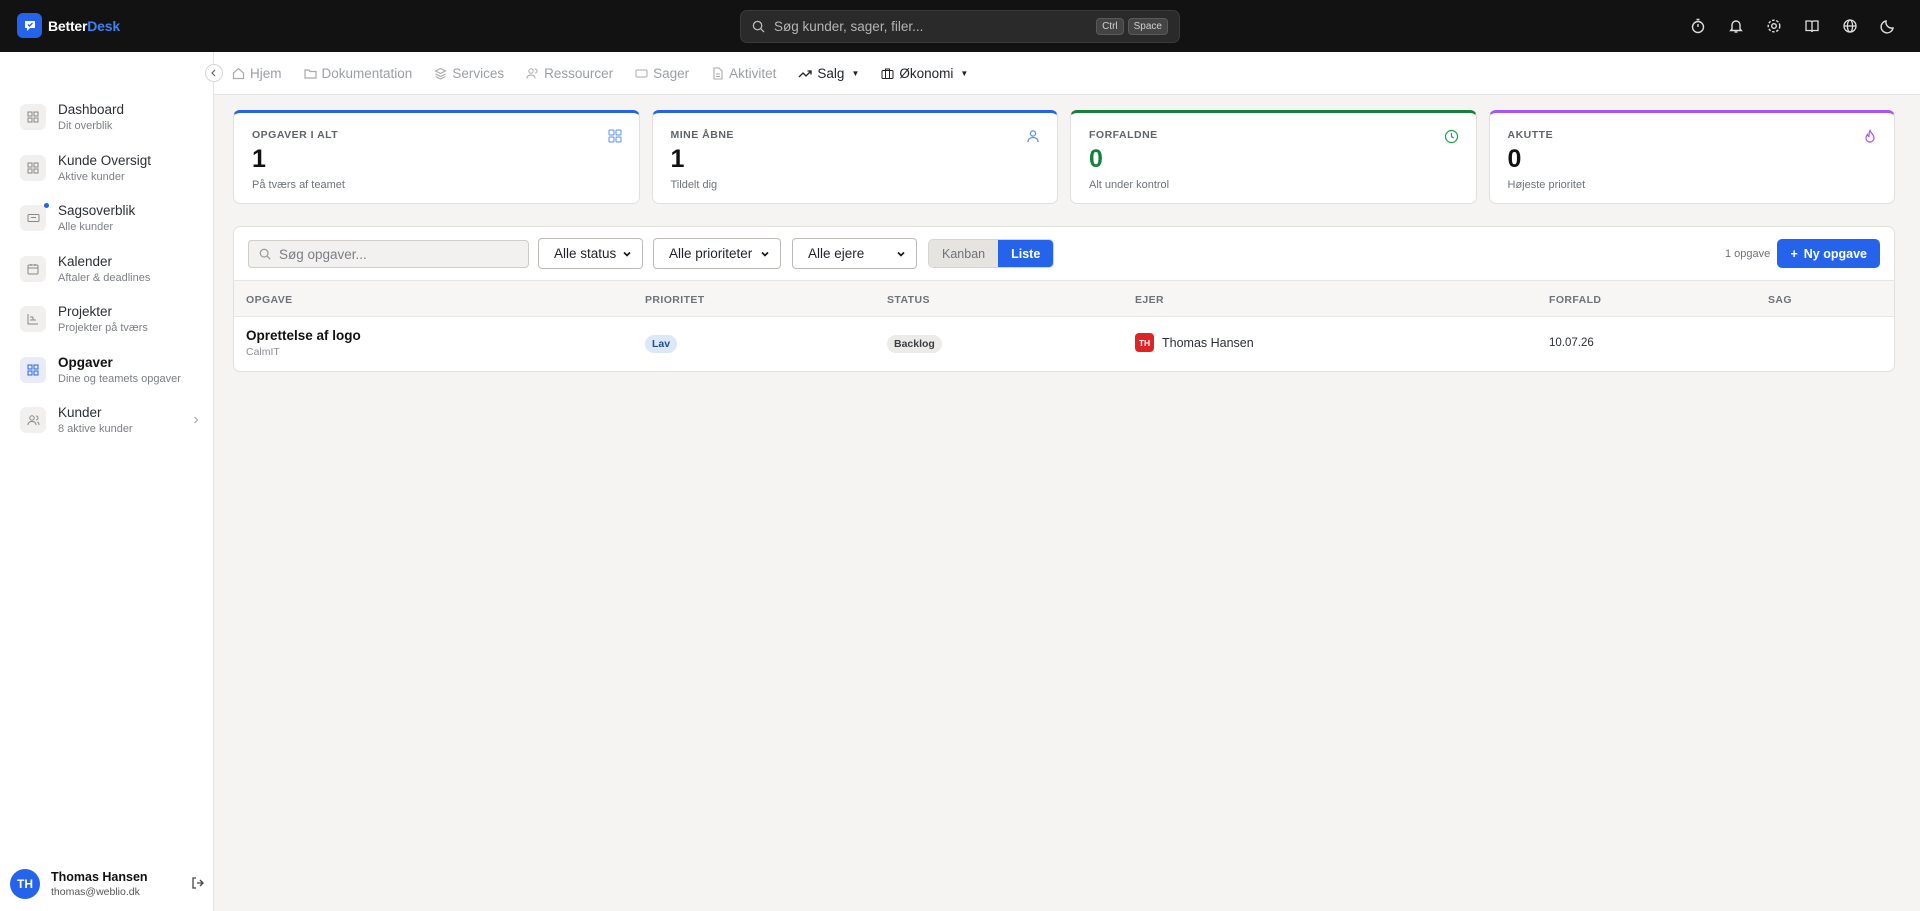  I want to click on stat-card-overdue: FORFALDNE 0 Alt under kontrol, so click(1273, 157).